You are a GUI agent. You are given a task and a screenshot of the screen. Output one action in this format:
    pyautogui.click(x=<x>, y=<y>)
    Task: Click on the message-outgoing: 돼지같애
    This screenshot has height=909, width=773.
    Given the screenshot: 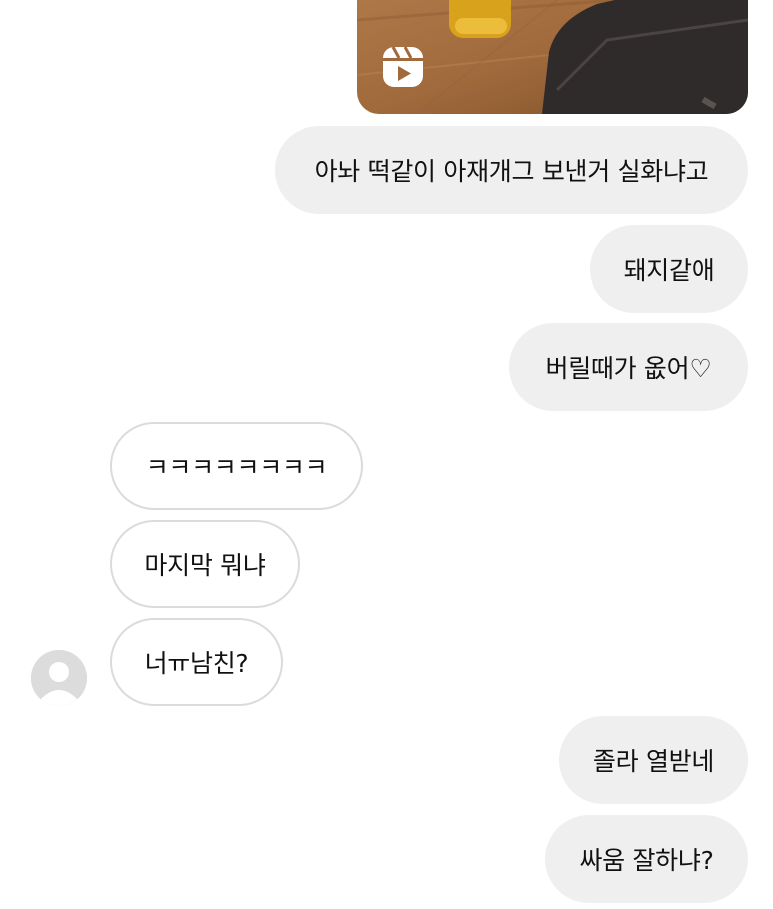 What is the action you would take?
    pyautogui.click(x=669, y=269)
    